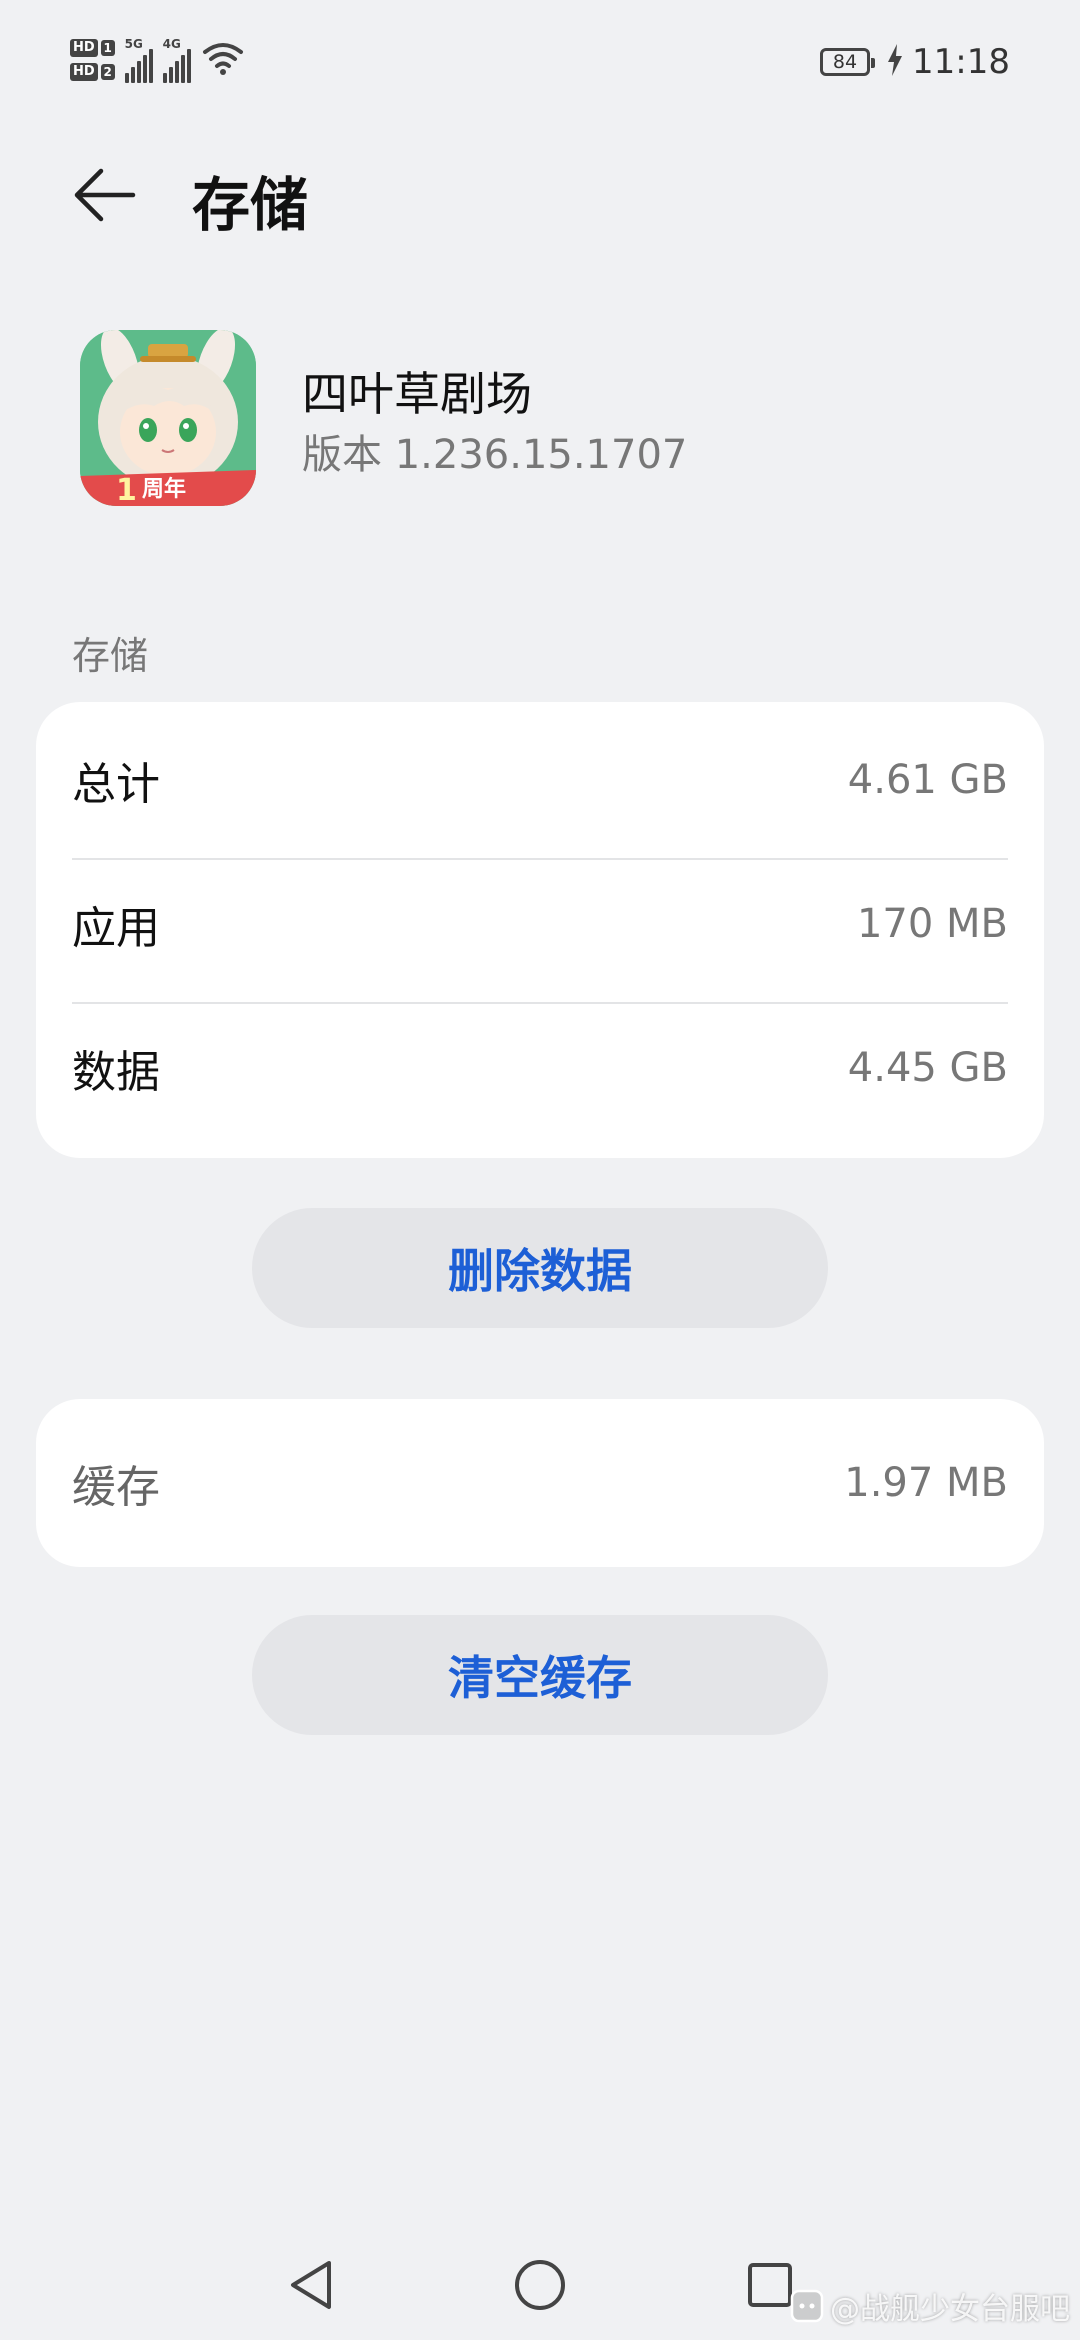 This screenshot has width=1080, height=2340. Describe the element at coordinates (770, 2285) in the screenshot. I see `nav-recent-icon` at that location.